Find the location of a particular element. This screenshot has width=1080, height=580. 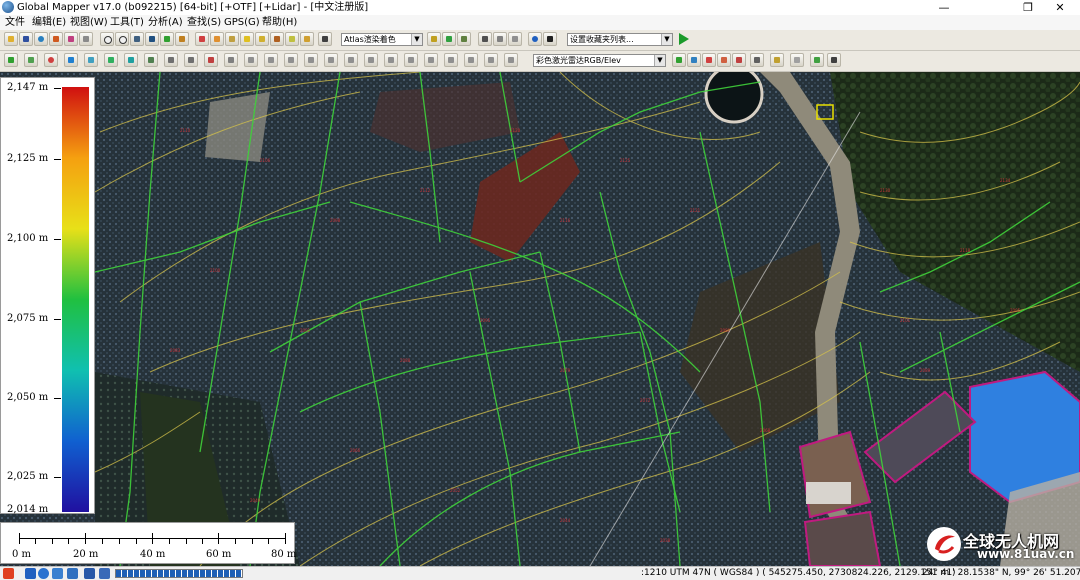

info-icon is located at coordinates (232, 39).